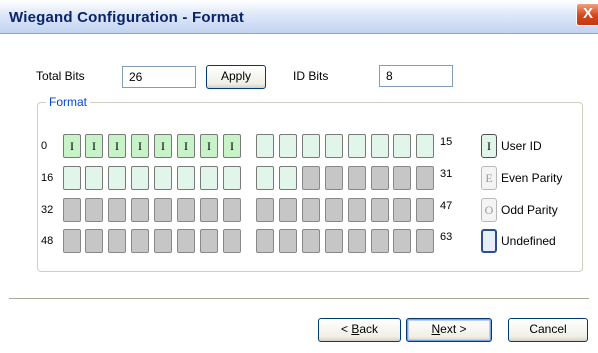  Describe the element at coordinates (436, 329) in the screenshot. I see `next-mnemonic: N` at that location.